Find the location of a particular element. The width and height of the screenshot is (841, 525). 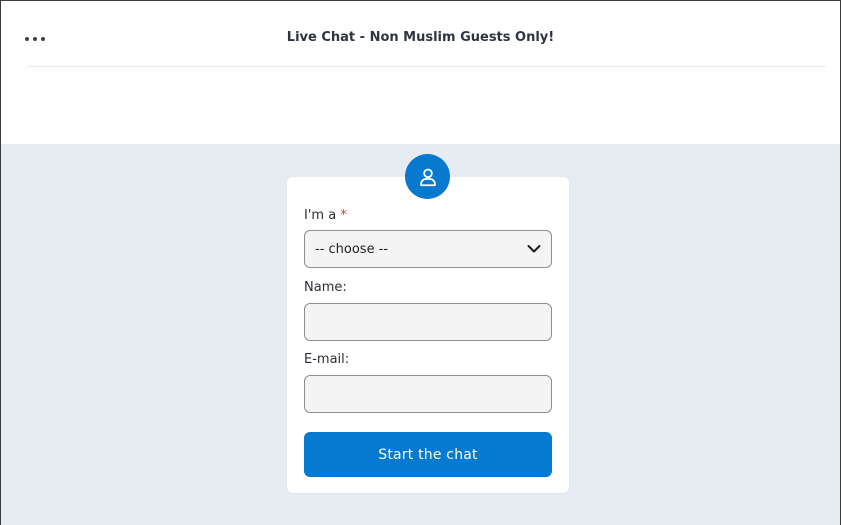

name-input is located at coordinates (428, 322).